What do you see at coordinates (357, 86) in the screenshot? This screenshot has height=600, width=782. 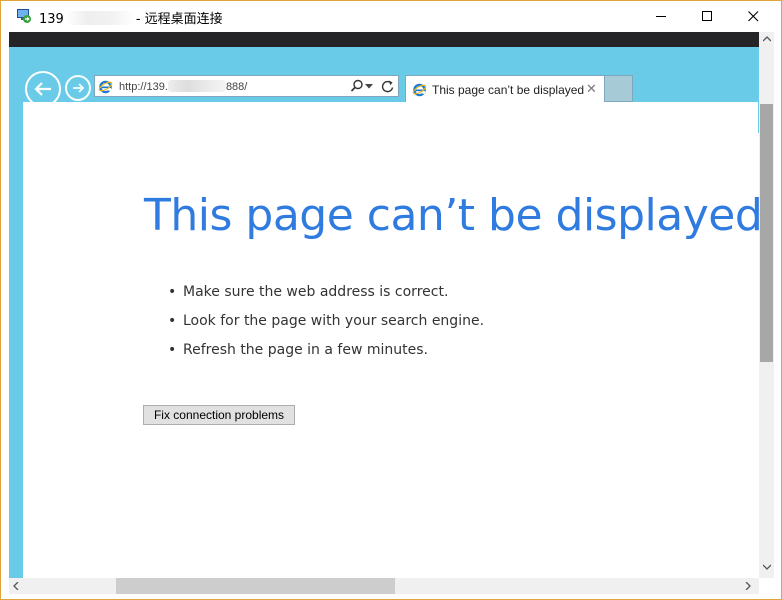 I see `search-icon` at bounding box center [357, 86].